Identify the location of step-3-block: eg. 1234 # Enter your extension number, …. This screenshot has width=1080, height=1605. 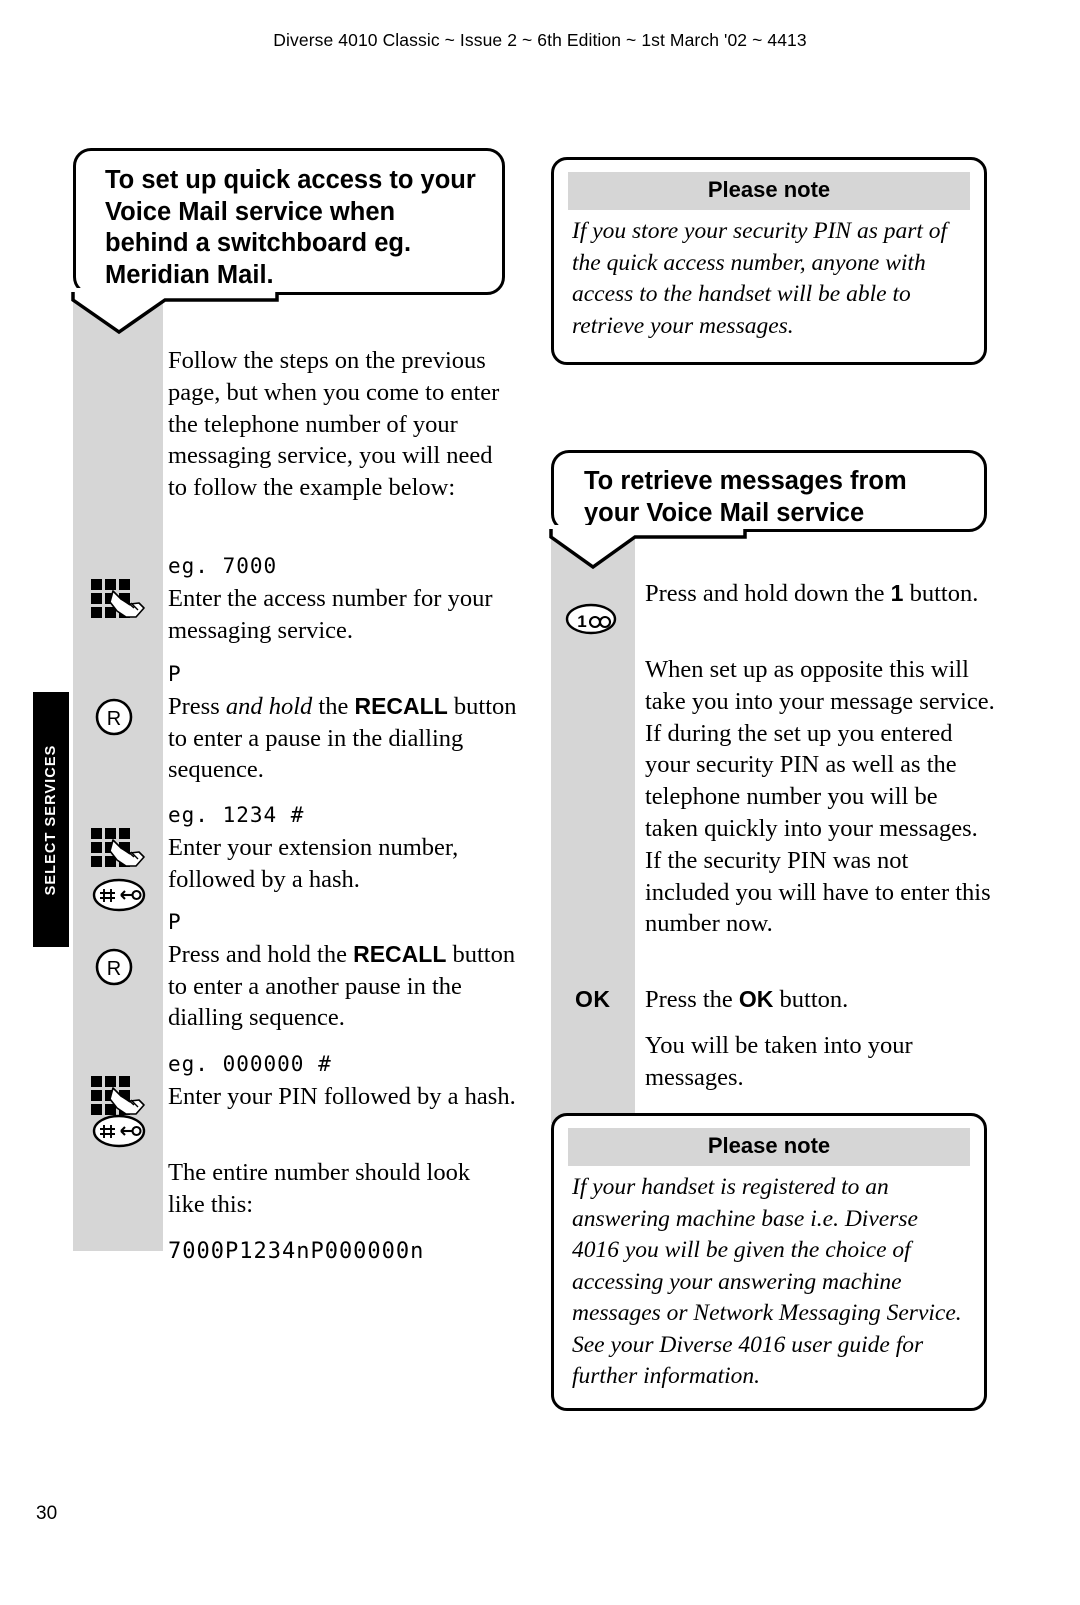
(343, 847).